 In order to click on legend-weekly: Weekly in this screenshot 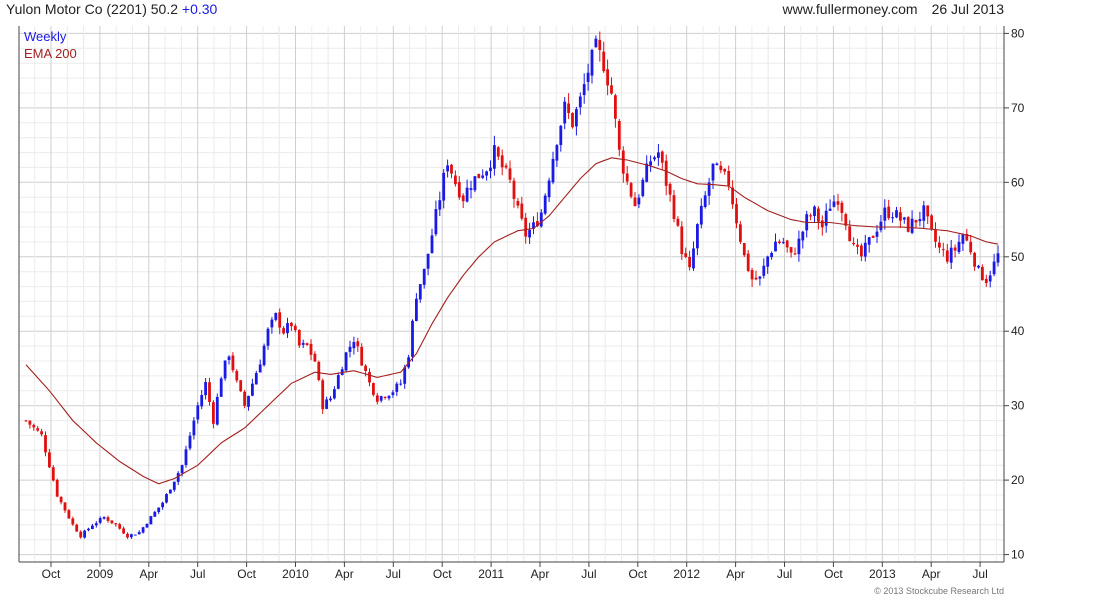, I will do `click(45, 36)`.